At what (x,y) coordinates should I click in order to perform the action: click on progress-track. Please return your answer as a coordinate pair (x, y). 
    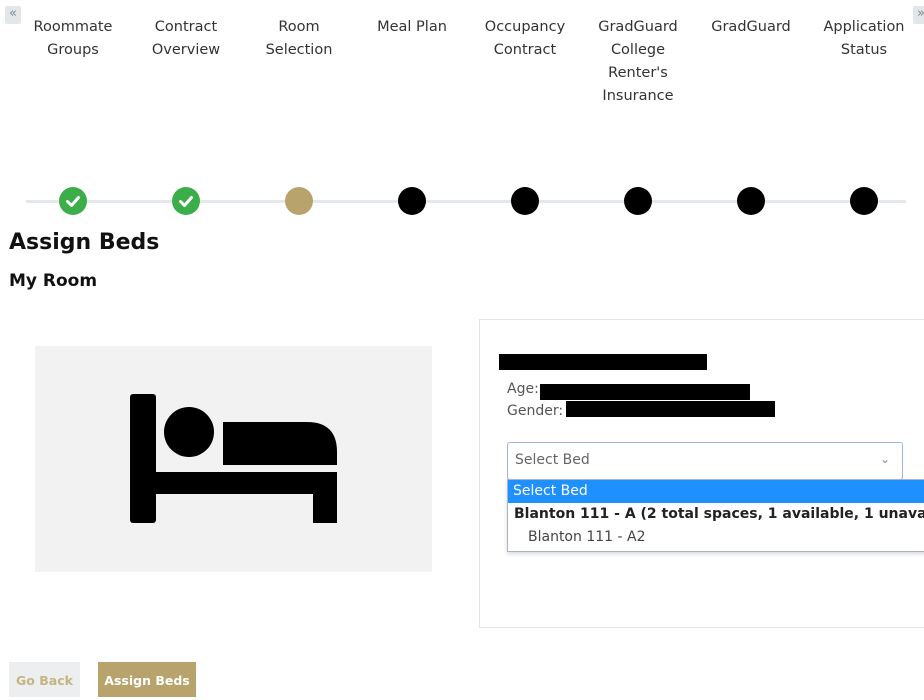
    Looking at the image, I should click on (466, 201).